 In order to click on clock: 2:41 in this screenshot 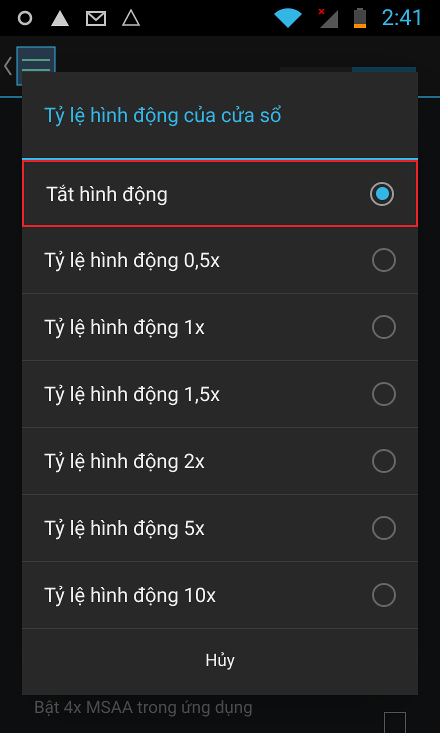, I will do `click(403, 18)`.